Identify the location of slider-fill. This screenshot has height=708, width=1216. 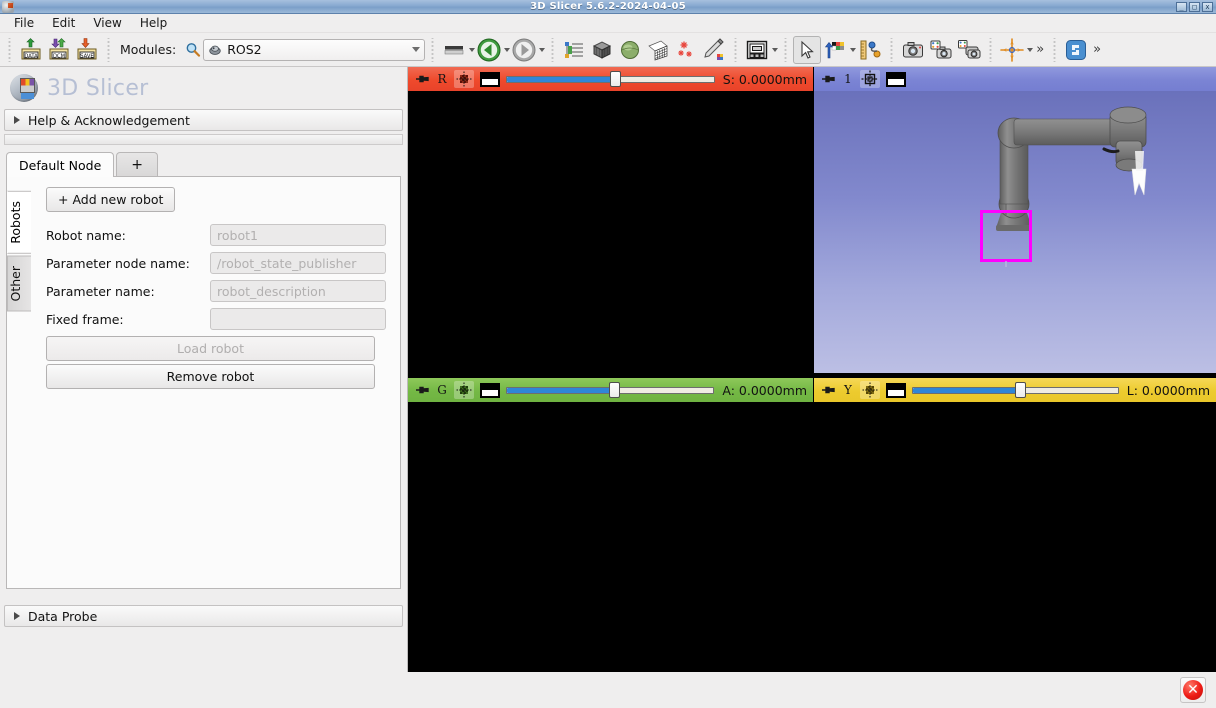
(561, 390).